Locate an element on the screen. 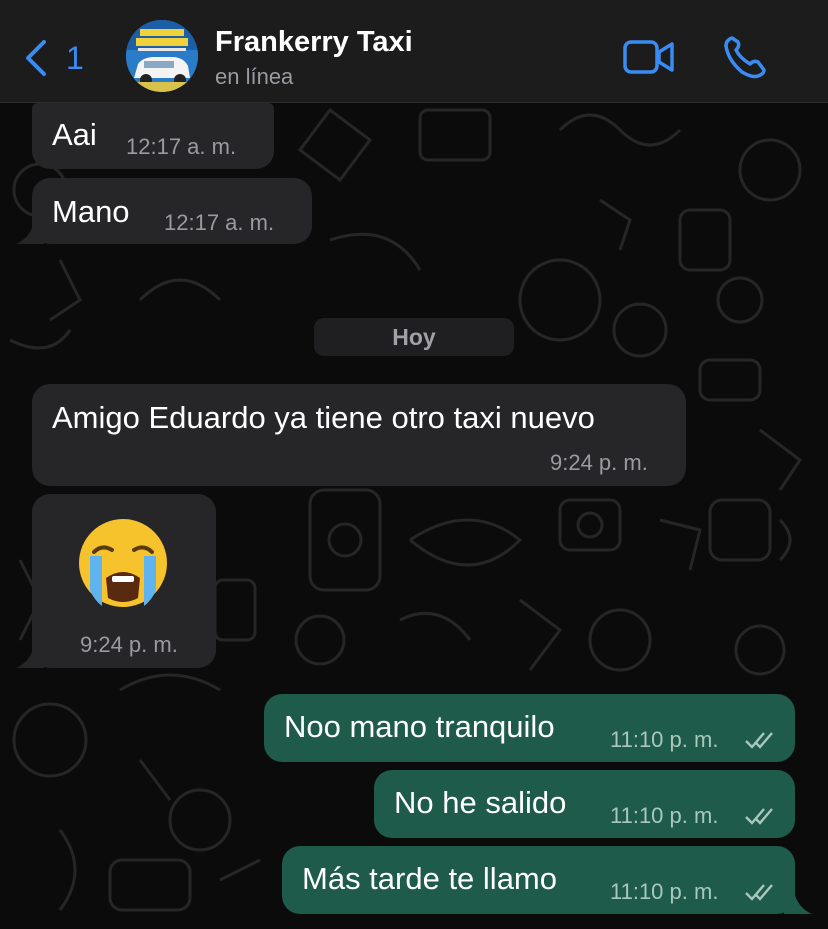  message-text: Más tarde te llamo is located at coordinates (429, 878).